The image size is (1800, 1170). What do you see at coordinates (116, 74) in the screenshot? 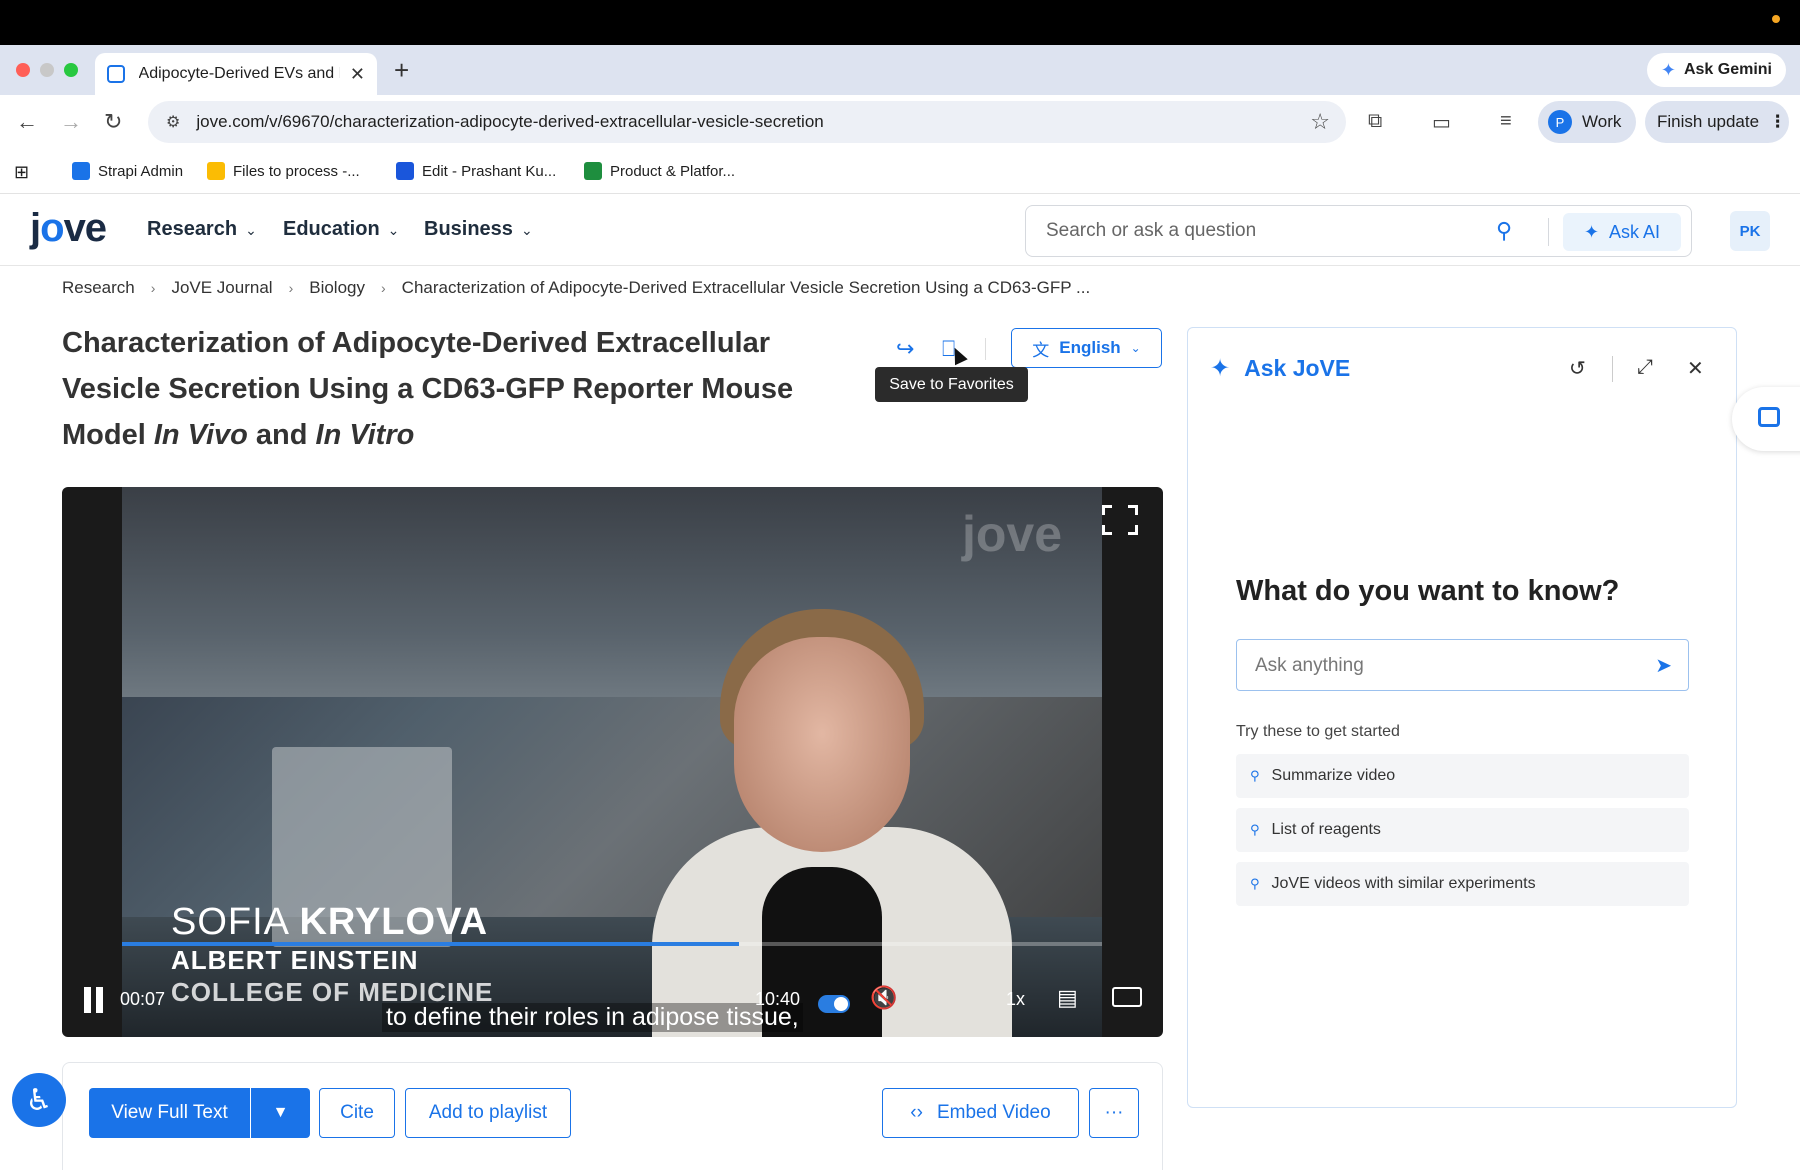
I see `tab-favicon-icon` at bounding box center [116, 74].